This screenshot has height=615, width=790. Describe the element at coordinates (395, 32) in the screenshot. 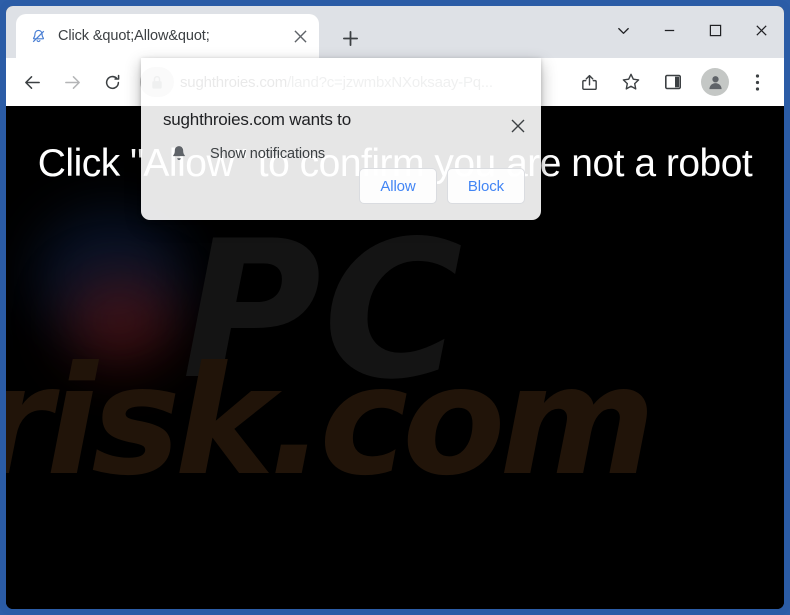

I see `tab-strip: Click &quot;Allow&quot;` at that location.